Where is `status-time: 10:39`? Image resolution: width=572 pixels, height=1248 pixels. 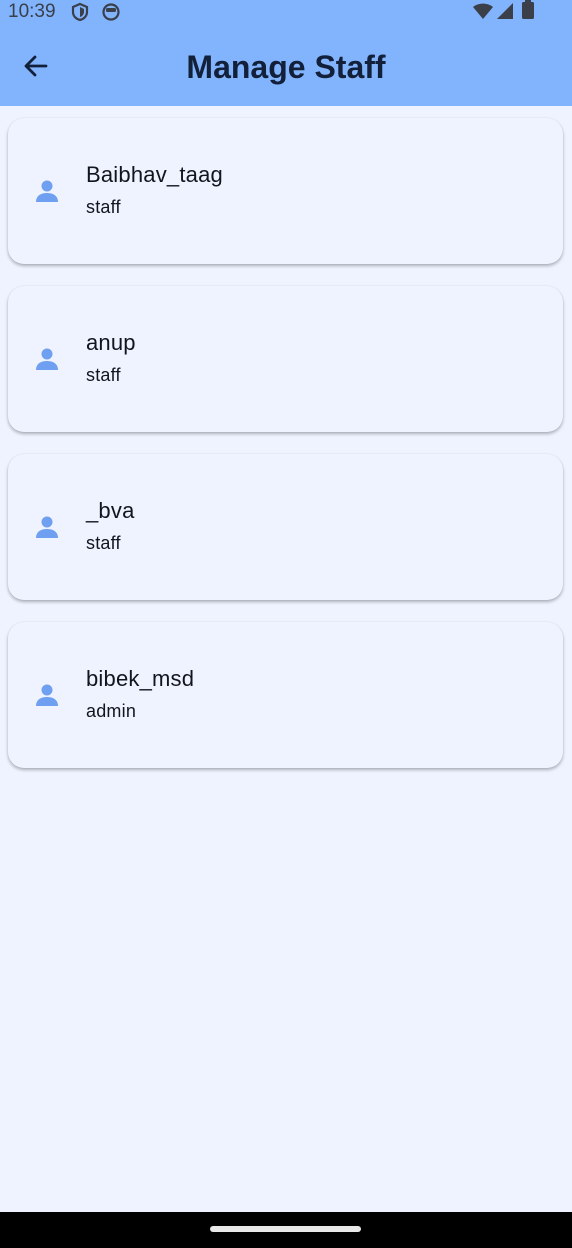 status-time: 10:39 is located at coordinates (32, 11).